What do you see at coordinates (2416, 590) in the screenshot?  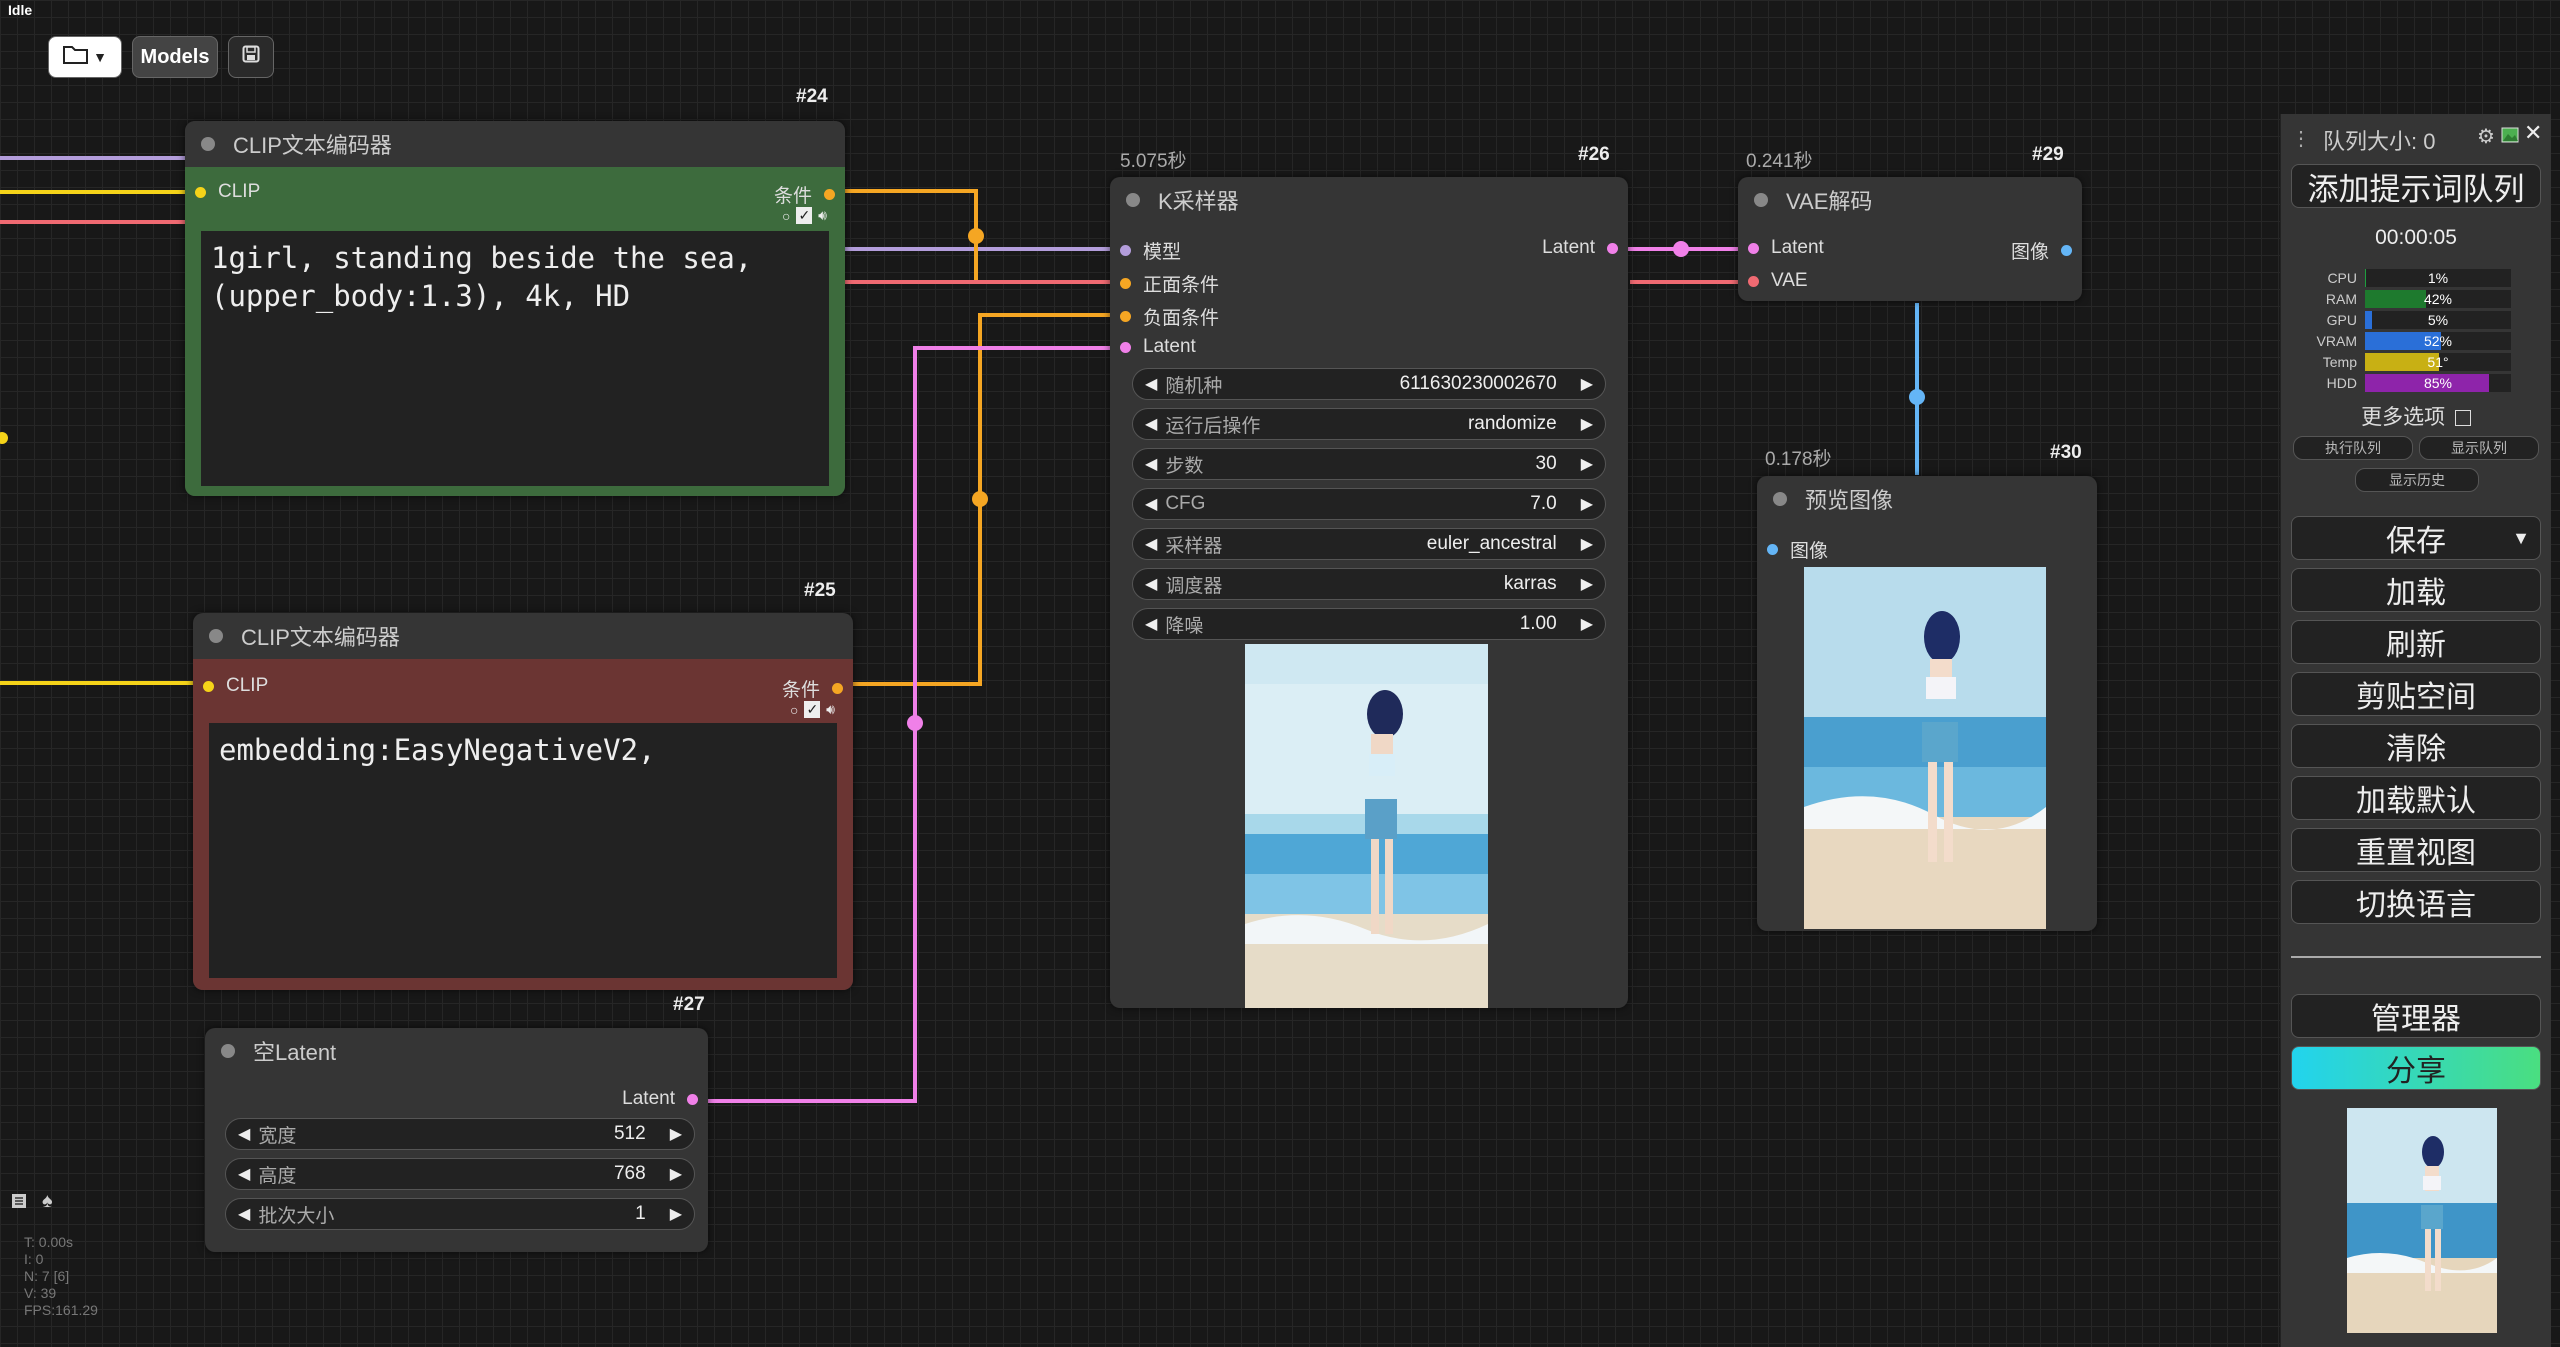 I see `load-button: 加载` at bounding box center [2416, 590].